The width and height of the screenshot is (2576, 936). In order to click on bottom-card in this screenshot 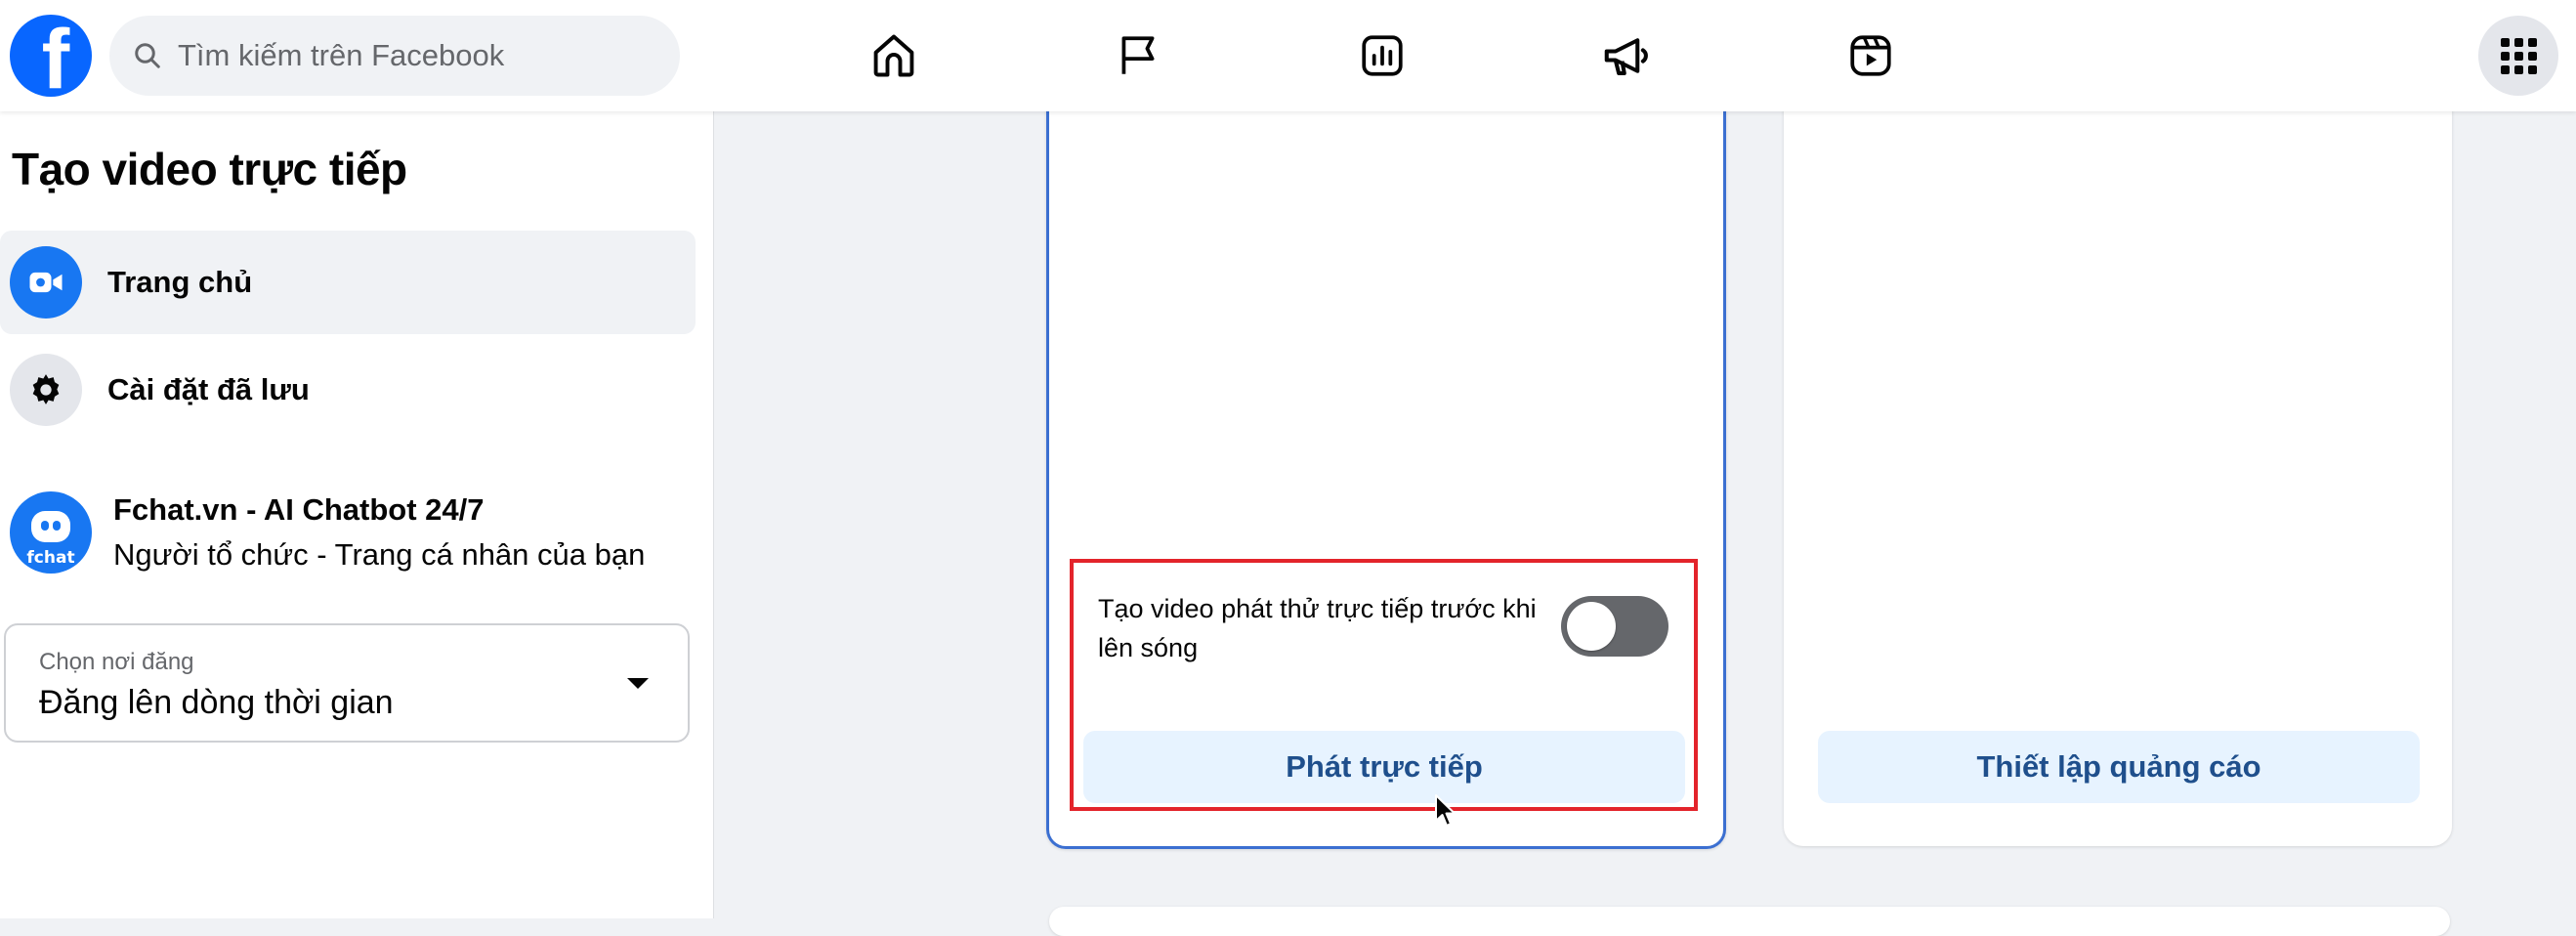, I will do `click(1749, 921)`.